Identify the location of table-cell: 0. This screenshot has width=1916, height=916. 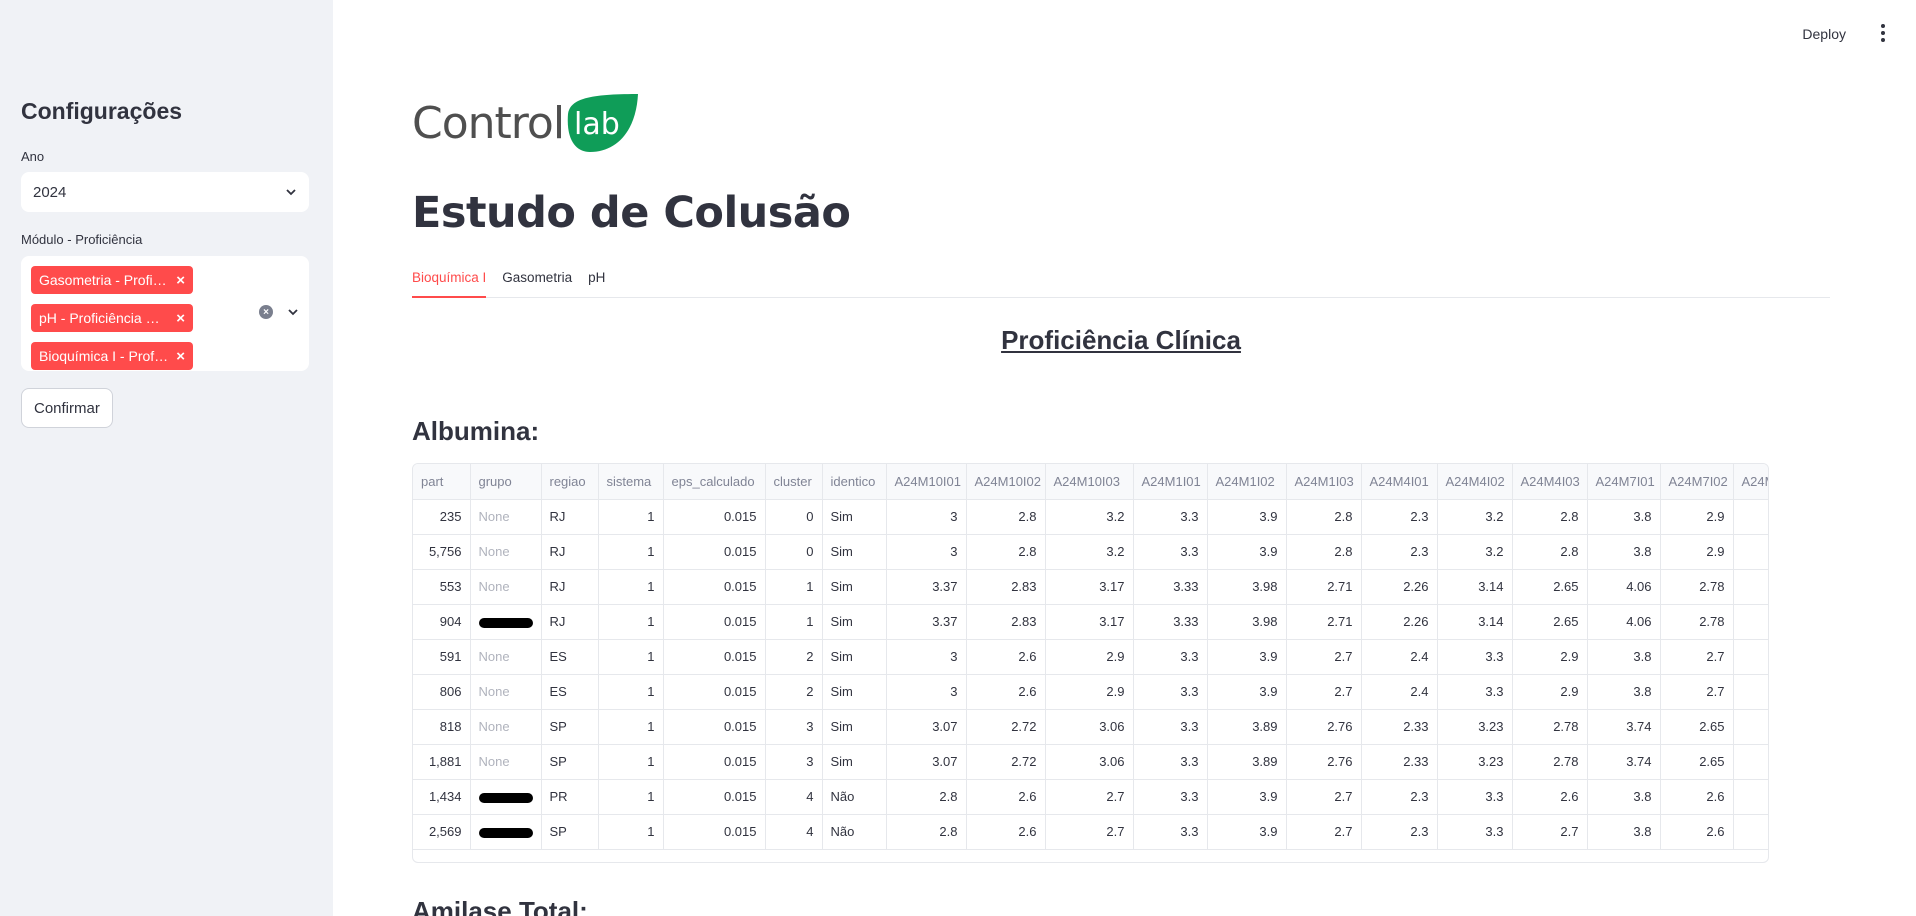
(794, 517).